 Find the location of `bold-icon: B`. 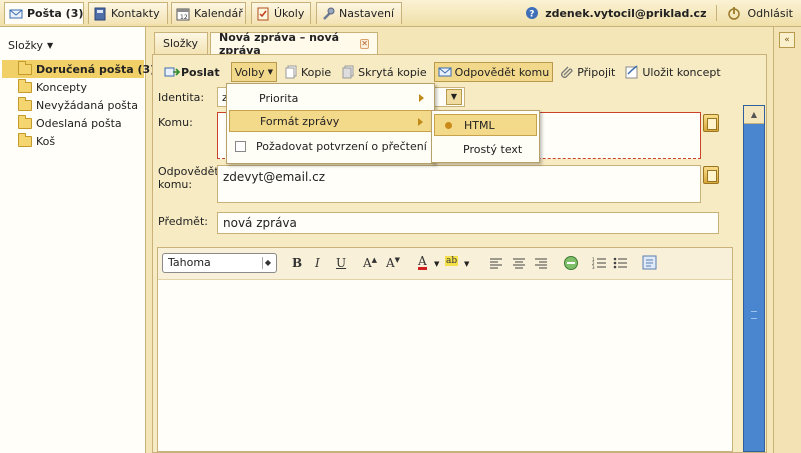

bold-icon: B is located at coordinates (297, 263).